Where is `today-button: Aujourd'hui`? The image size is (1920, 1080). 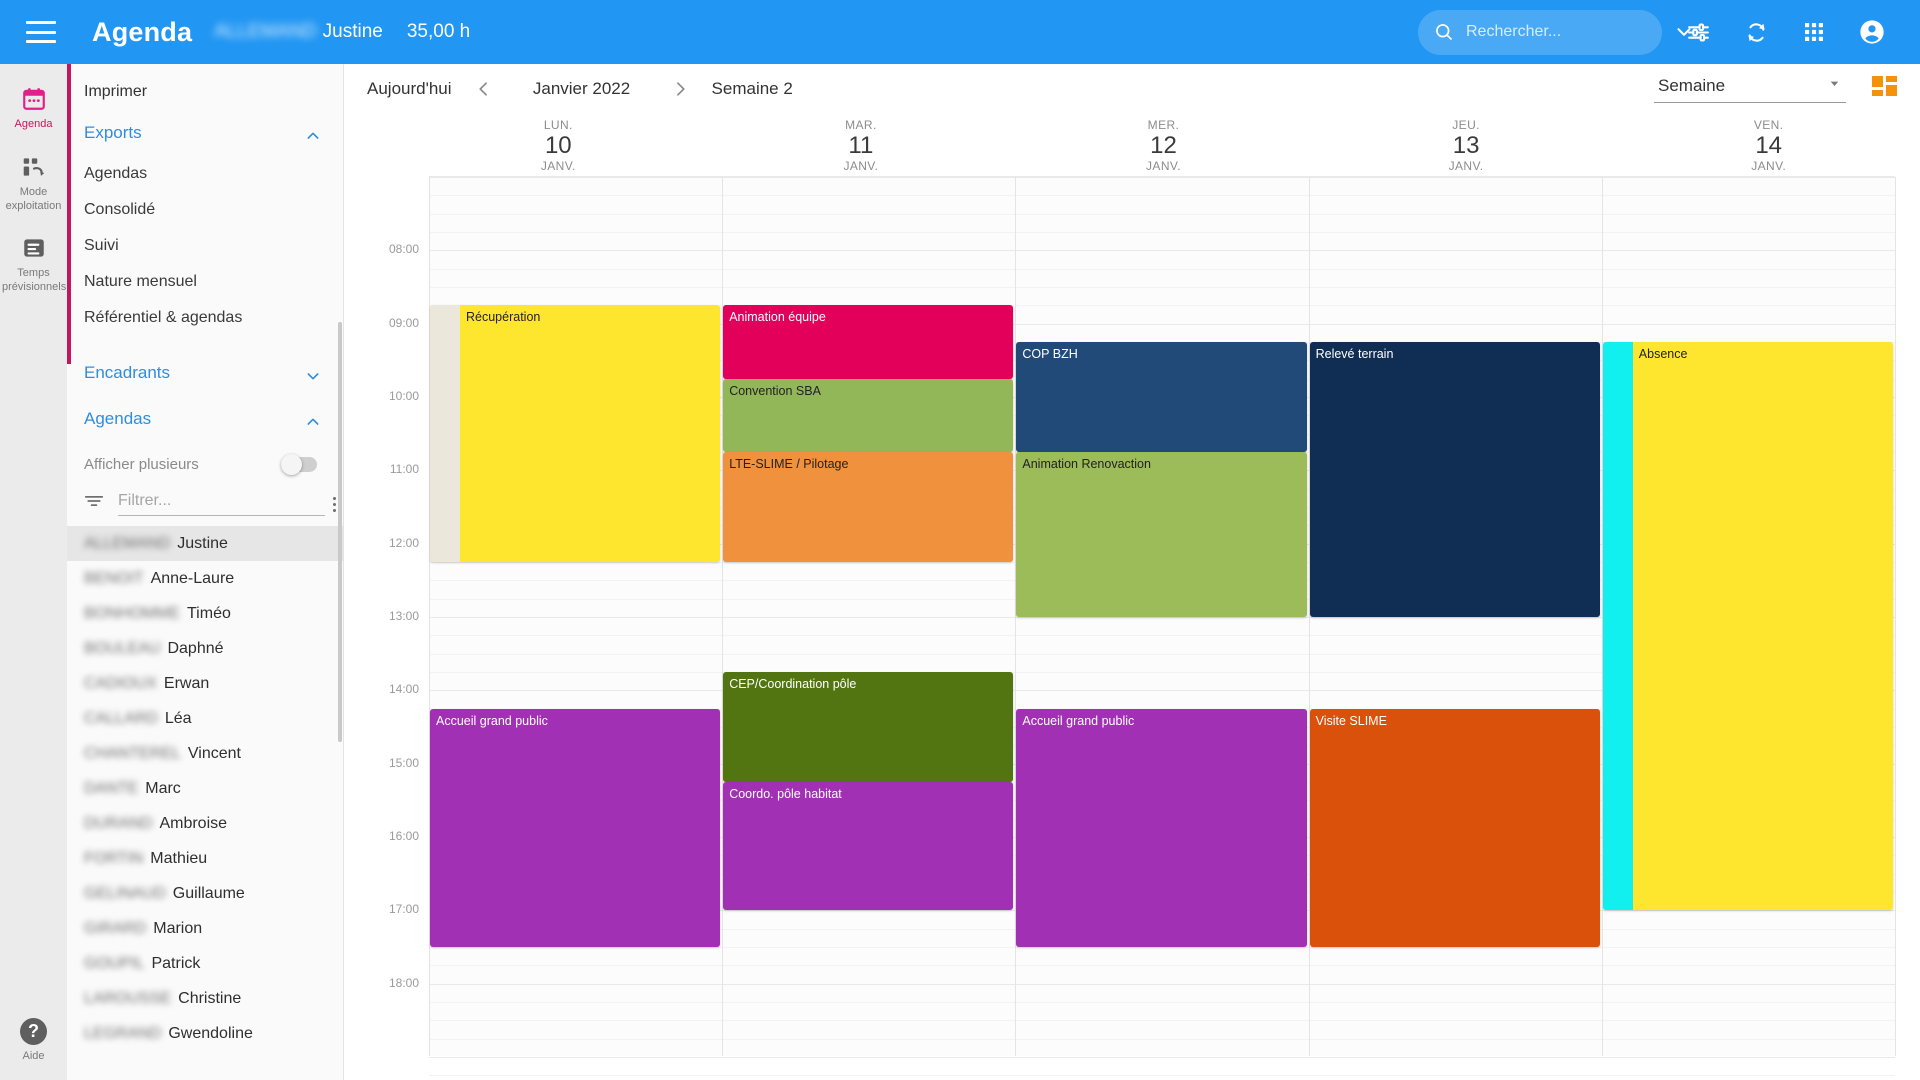 today-button: Aujourd'hui is located at coordinates (409, 89).